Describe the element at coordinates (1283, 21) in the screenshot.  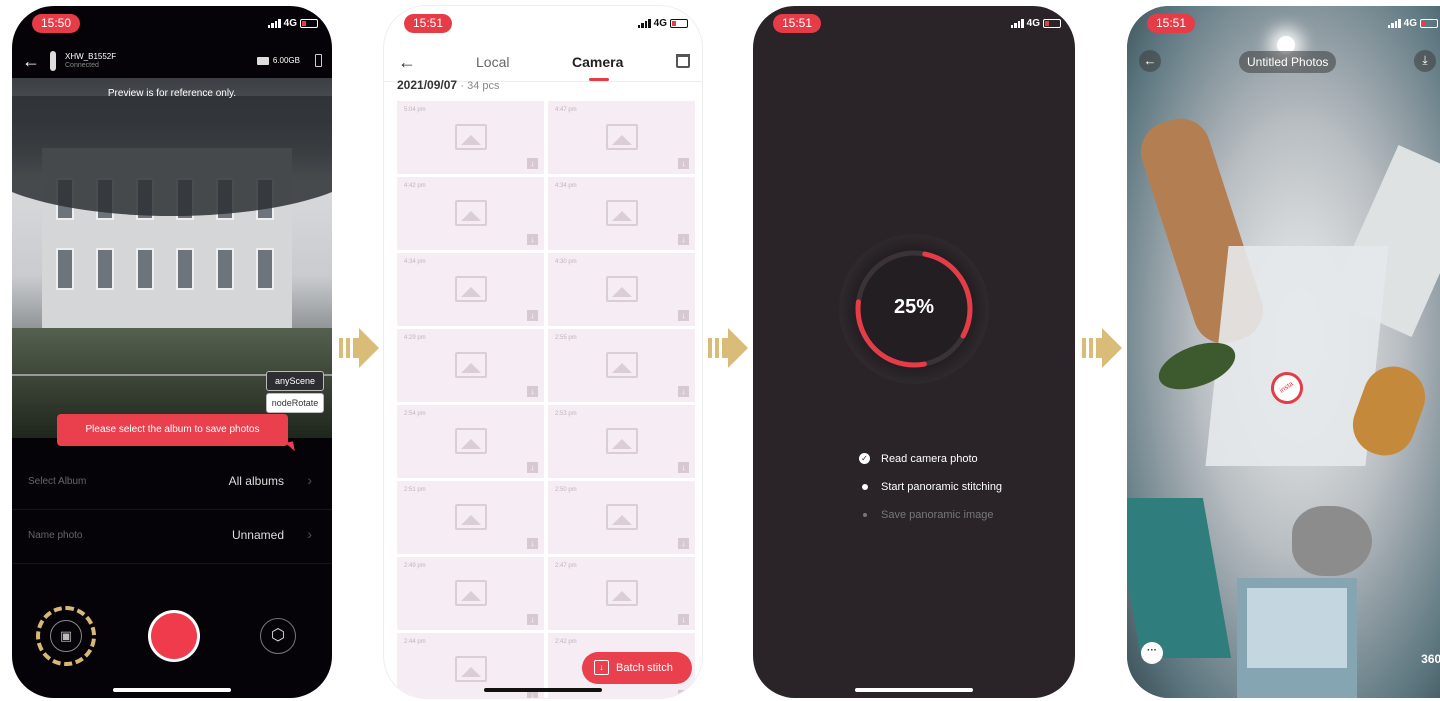
I see `status-bar: 15:51 4G` at that location.